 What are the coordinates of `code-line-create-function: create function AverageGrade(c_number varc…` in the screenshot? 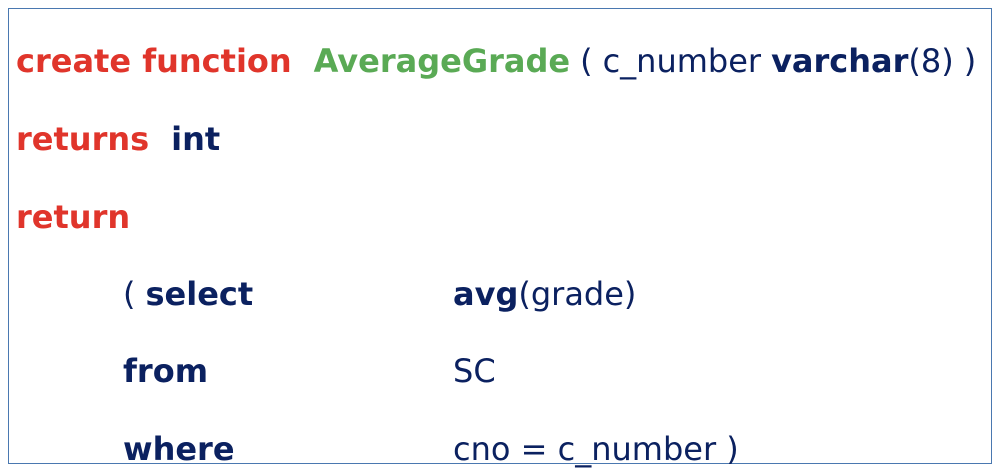 It's located at (496, 61).